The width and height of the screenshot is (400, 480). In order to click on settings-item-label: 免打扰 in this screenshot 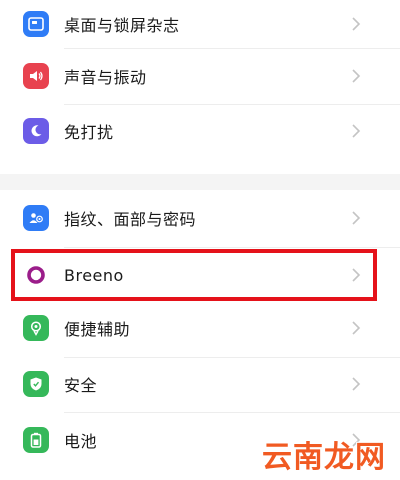, I will do `click(89, 132)`.